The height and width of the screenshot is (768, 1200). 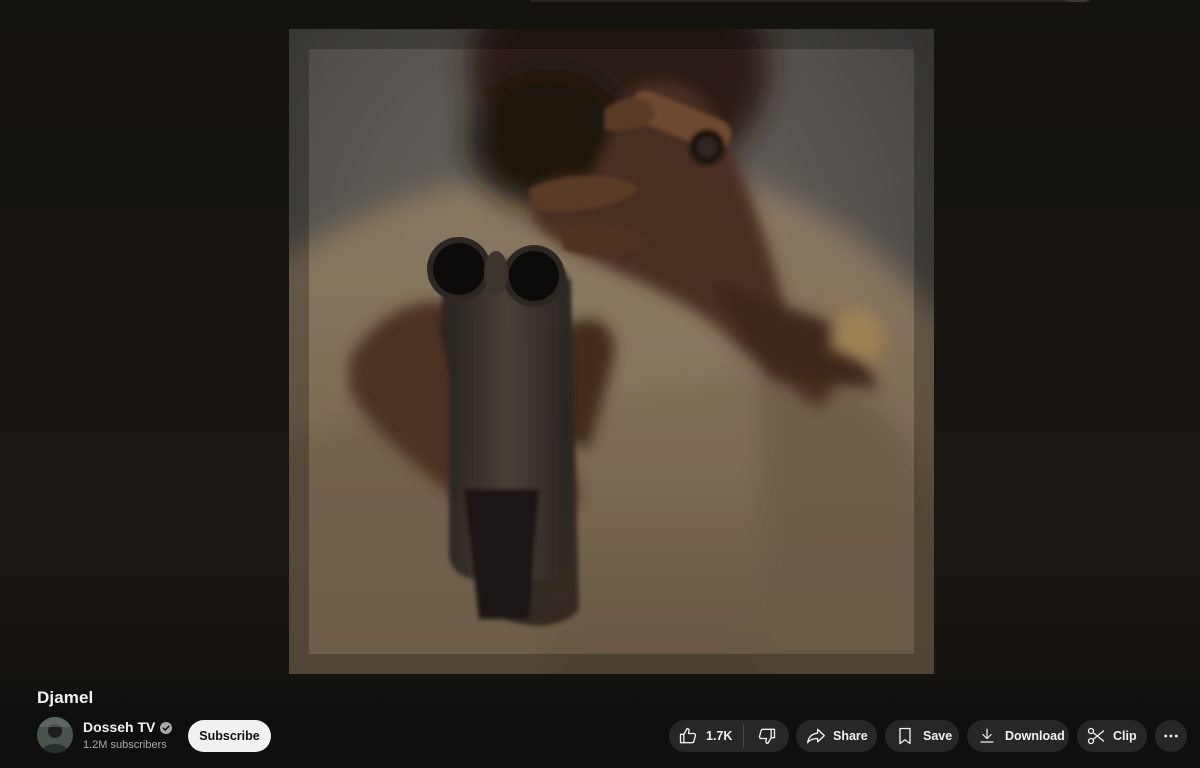 I want to click on like-button: 1.7K, so click(x=706, y=736).